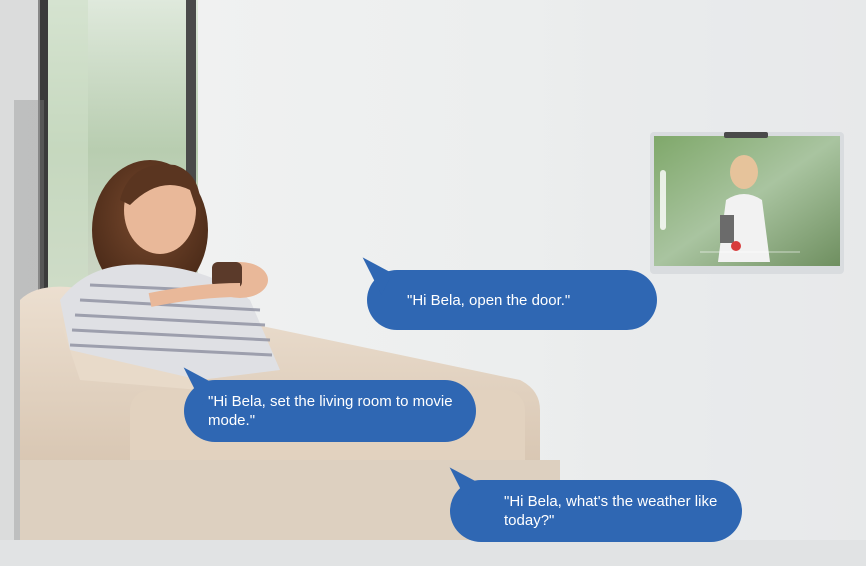  Describe the element at coordinates (489, 300) in the screenshot. I see `speech-text-open-door: "Hi Bela, open the door."` at that location.